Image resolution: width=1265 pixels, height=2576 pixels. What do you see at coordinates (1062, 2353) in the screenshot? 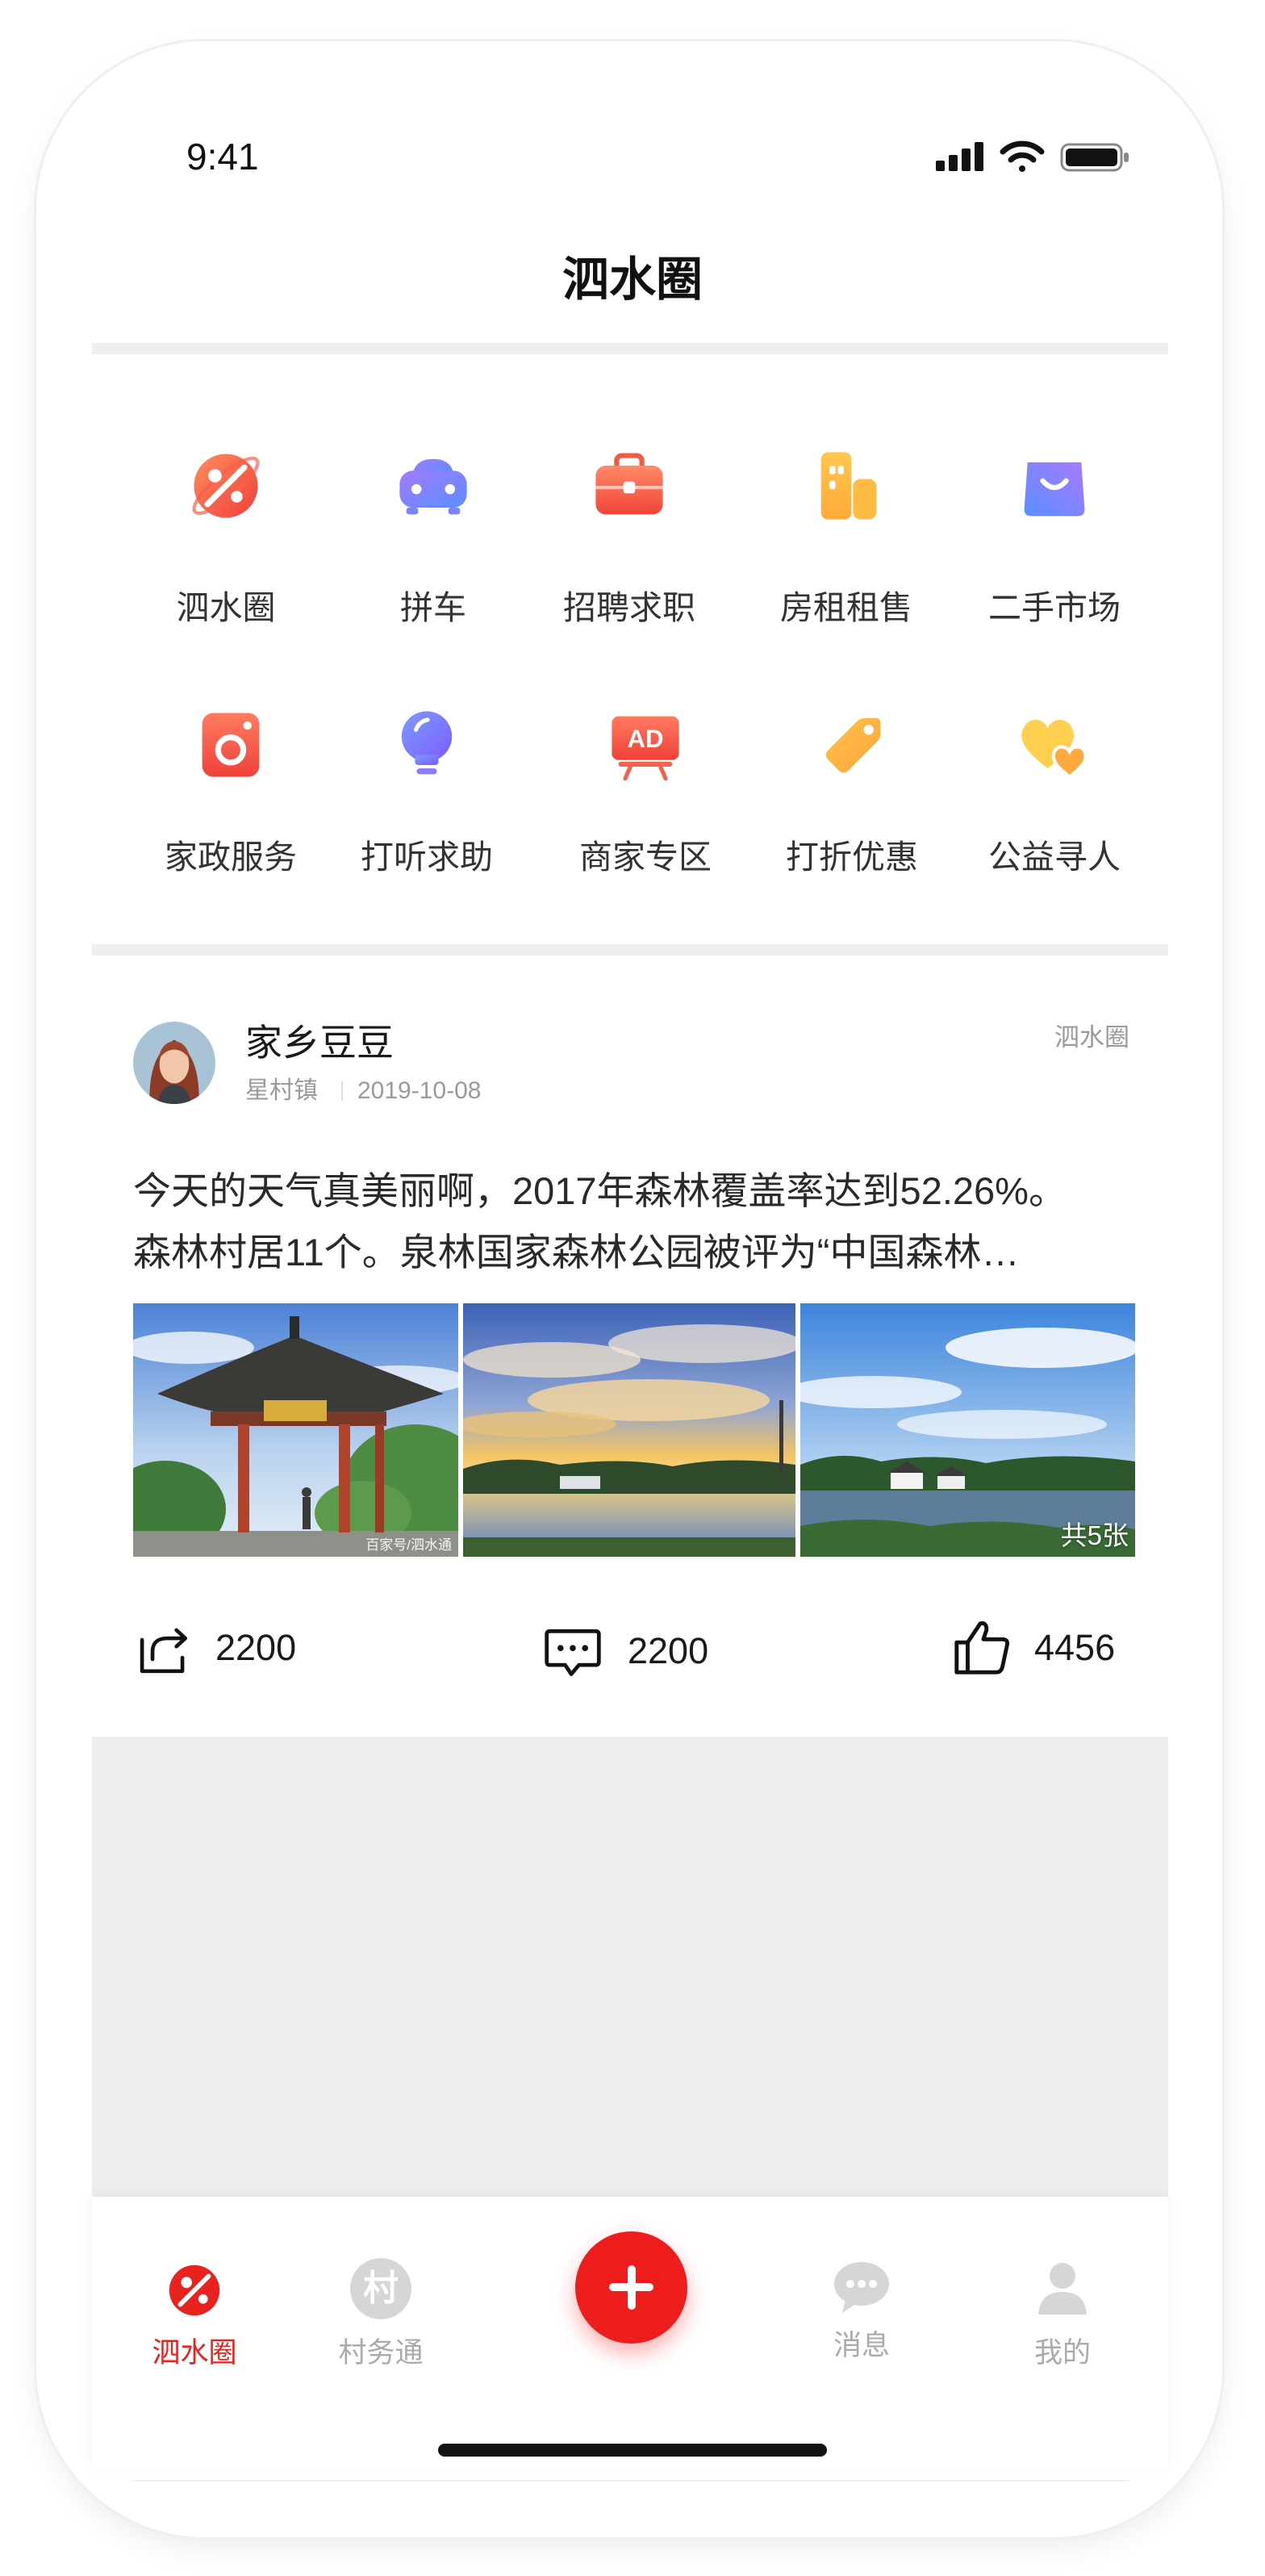
I see `tab-me: 我的` at bounding box center [1062, 2353].